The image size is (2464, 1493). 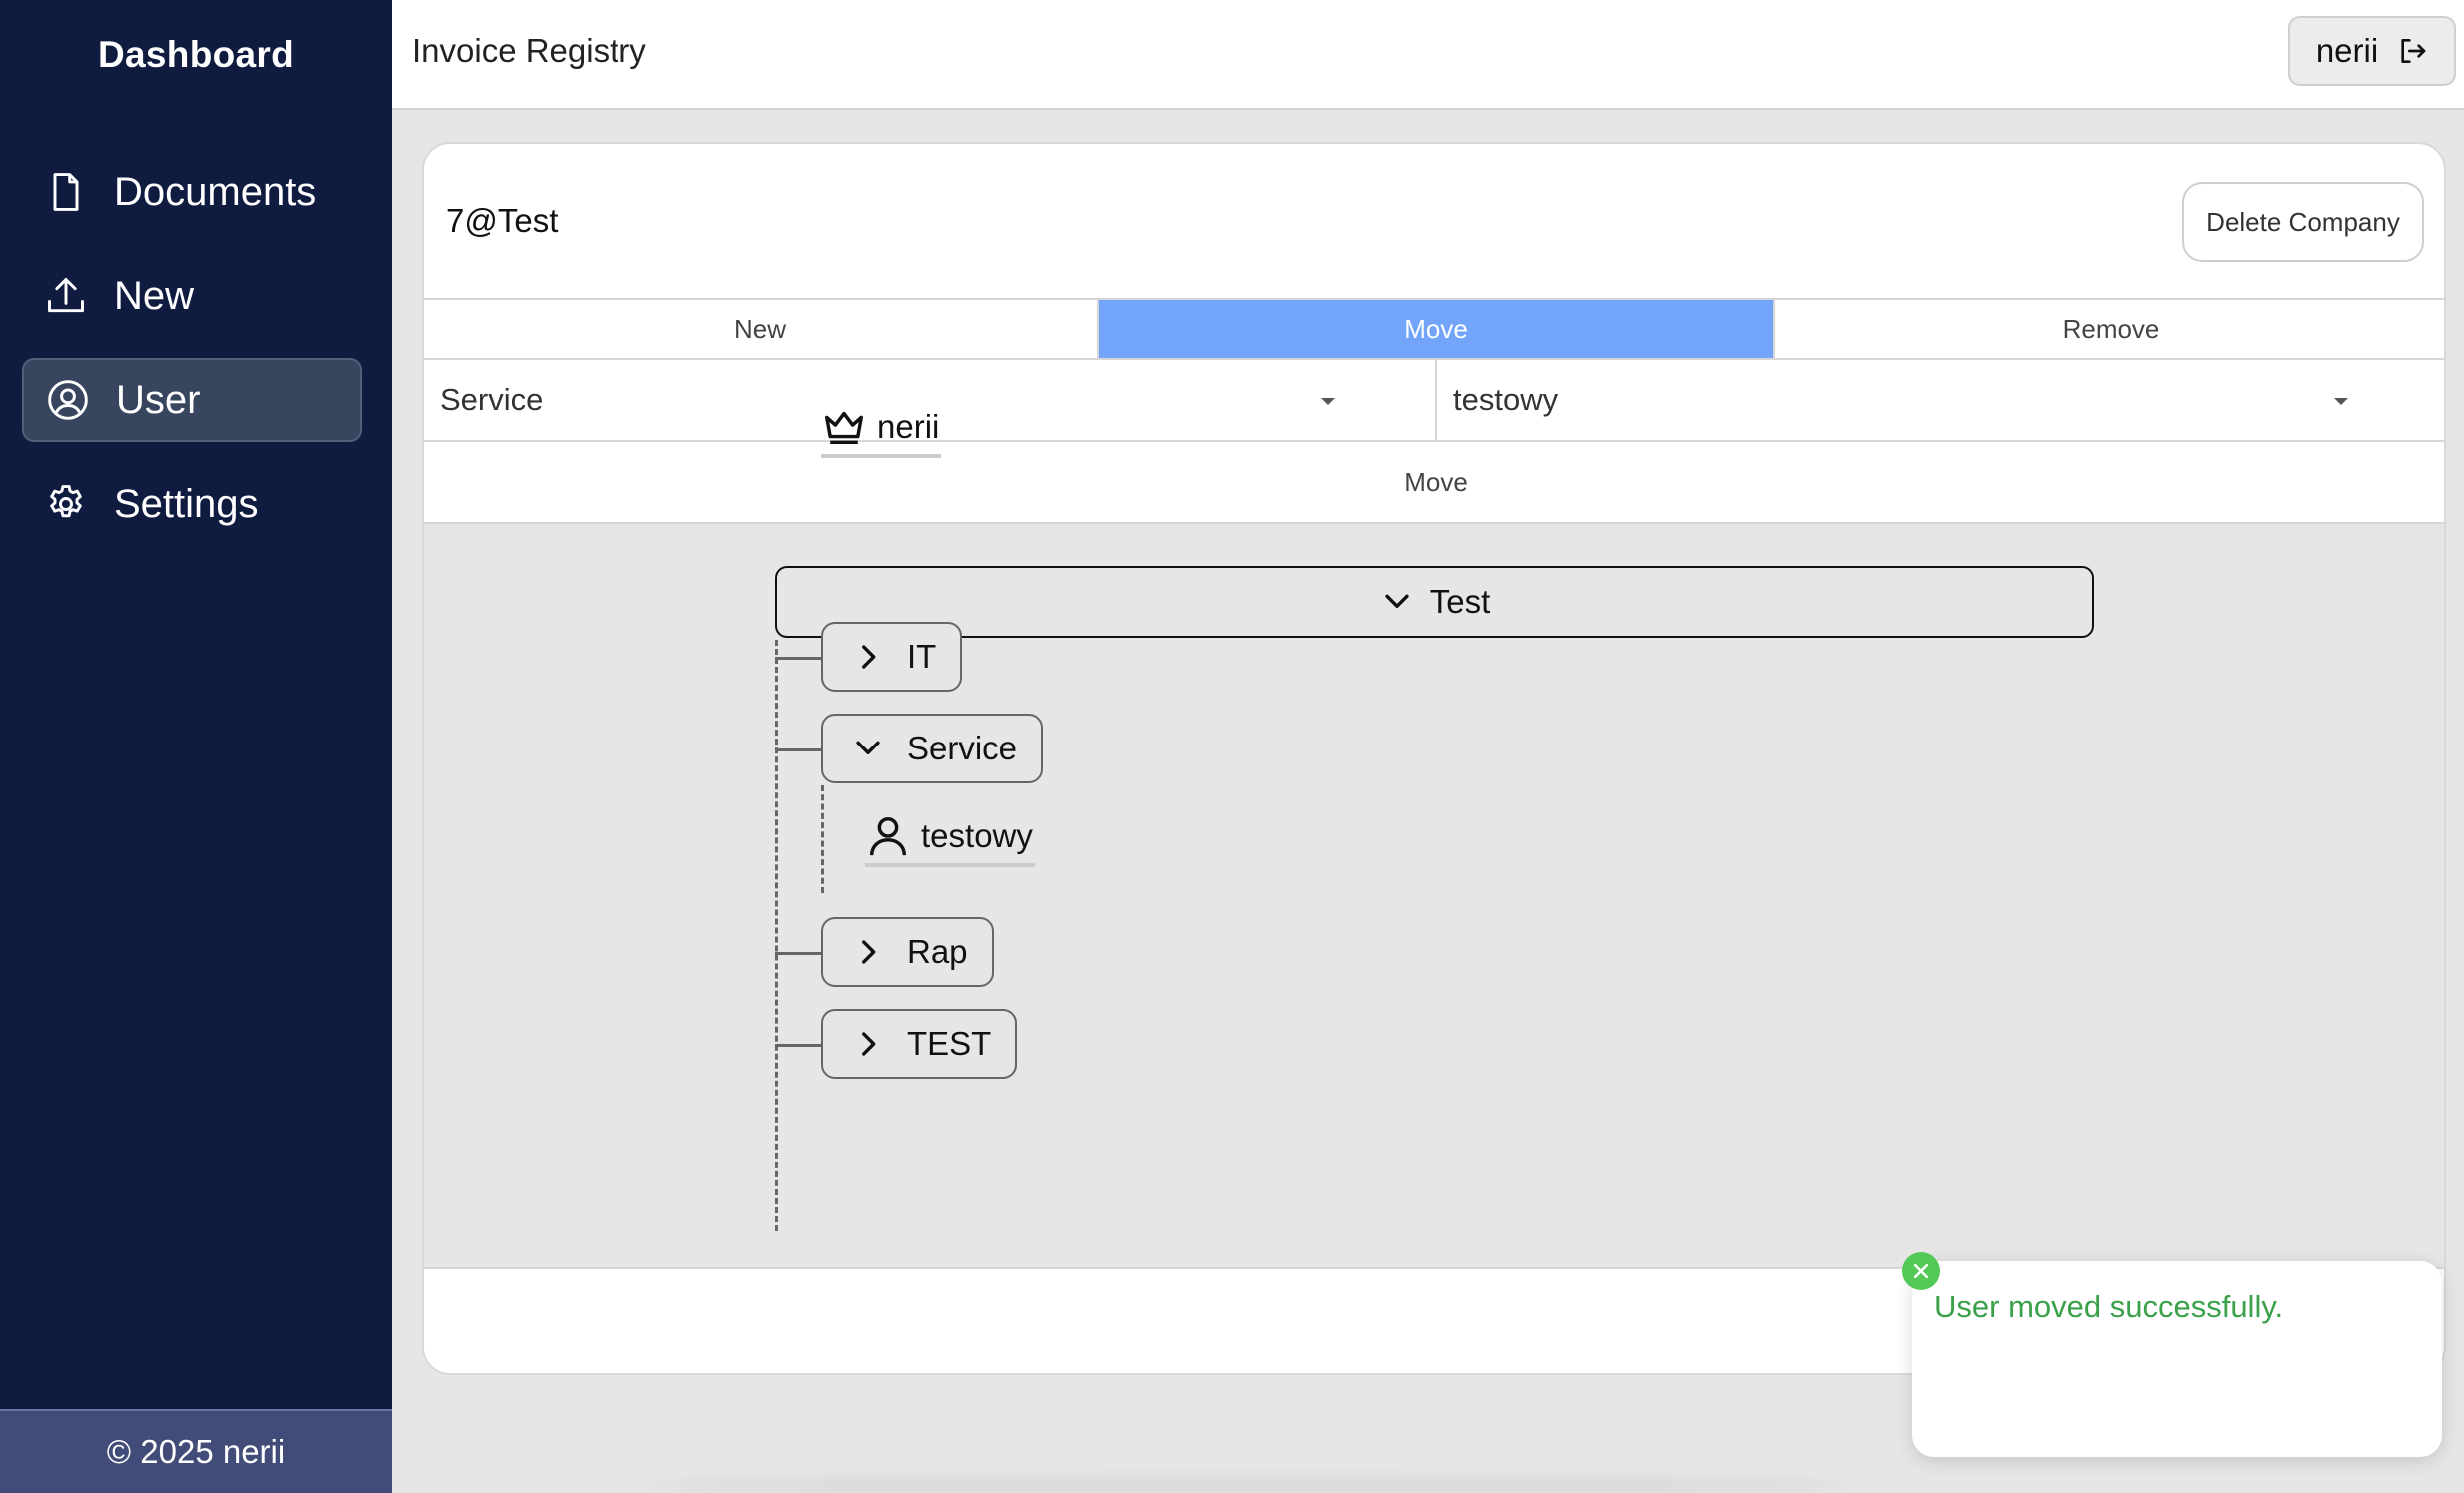 What do you see at coordinates (962, 748) in the screenshot?
I see `group-label: Service` at bounding box center [962, 748].